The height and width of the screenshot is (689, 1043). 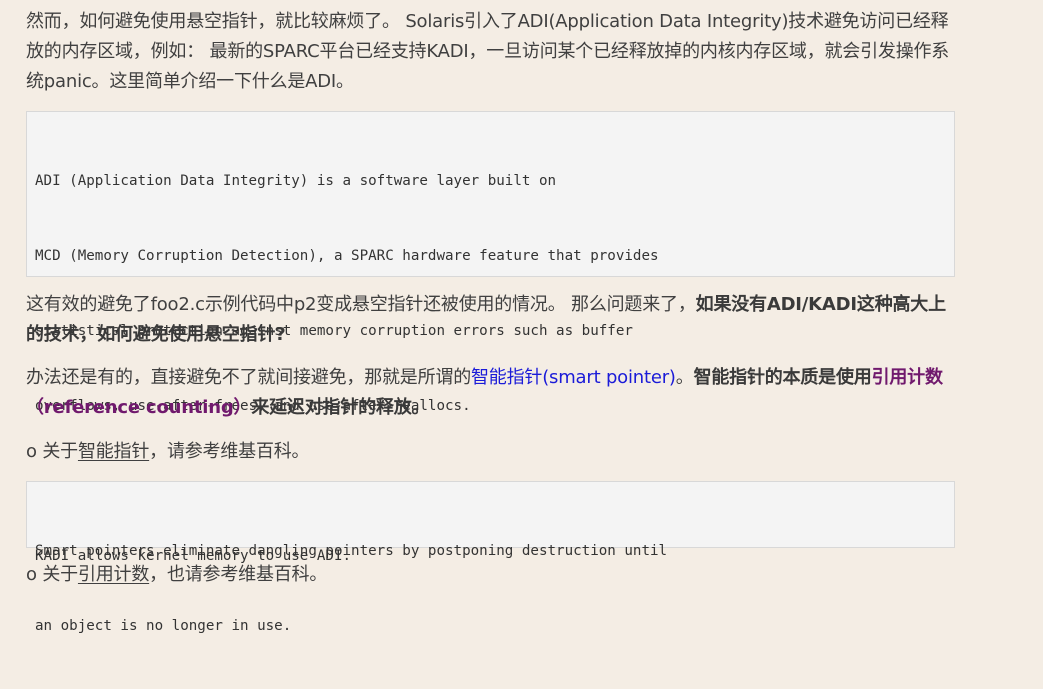 What do you see at coordinates (491, 575) in the screenshot?
I see `bullet-reference-counting: o 关于引用计数，也请参考维基百科。` at bounding box center [491, 575].